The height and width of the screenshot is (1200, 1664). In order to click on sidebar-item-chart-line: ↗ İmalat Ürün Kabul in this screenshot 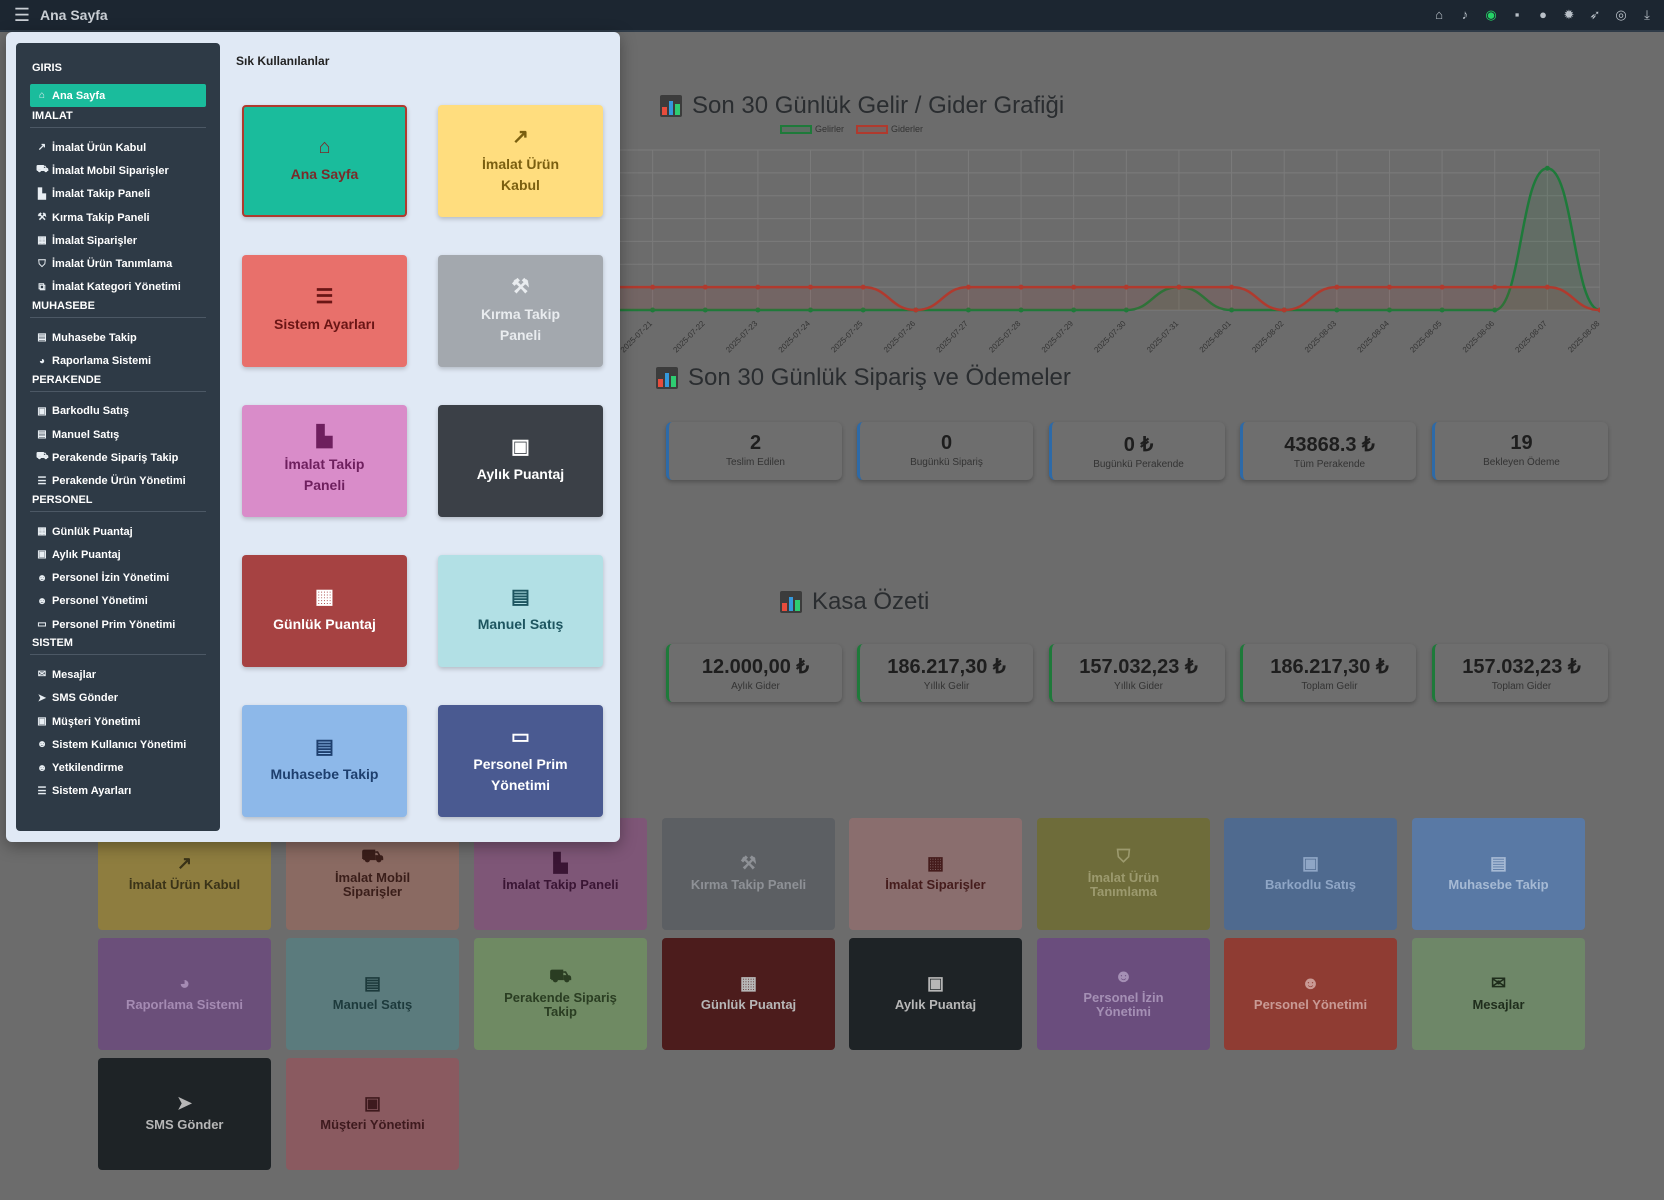, I will do `click(118, 147)`.